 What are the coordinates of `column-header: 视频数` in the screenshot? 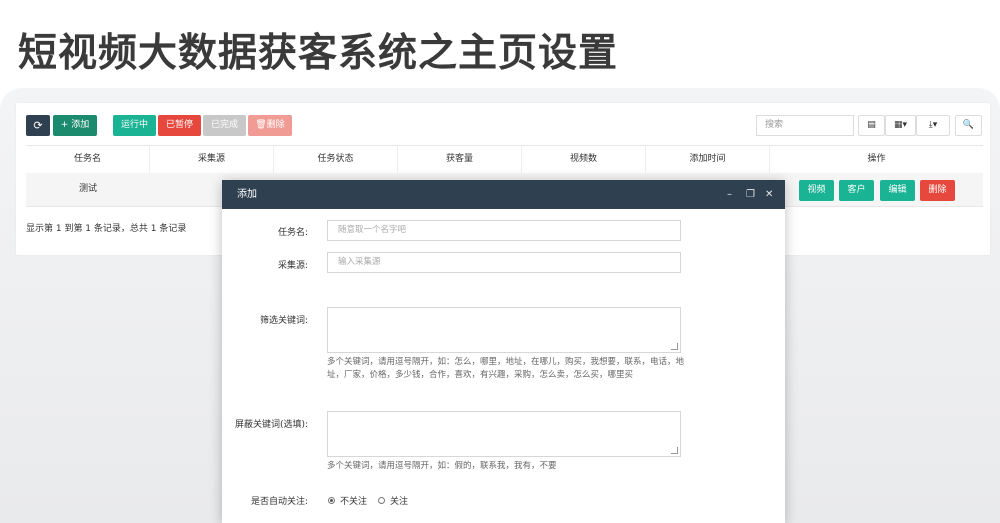 It's located at (584, 159).